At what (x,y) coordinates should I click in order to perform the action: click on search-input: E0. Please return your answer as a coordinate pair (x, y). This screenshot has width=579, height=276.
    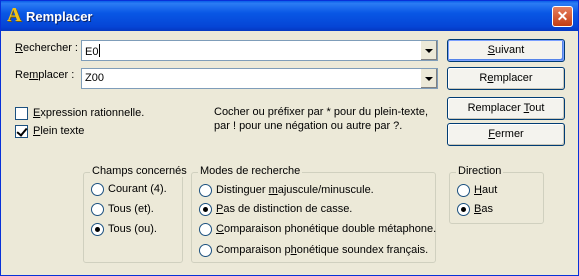
    Looking at the image, I should click on (93, 51).